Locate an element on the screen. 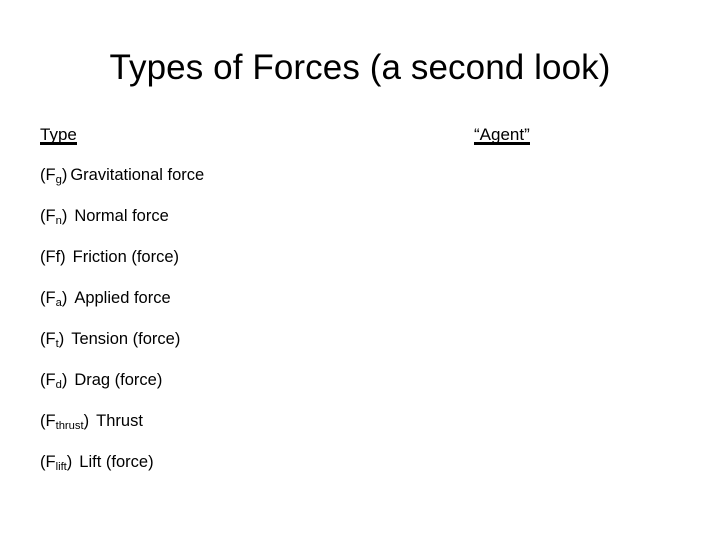  force-symbol-subscript: t is located at coordinates (57, 344).